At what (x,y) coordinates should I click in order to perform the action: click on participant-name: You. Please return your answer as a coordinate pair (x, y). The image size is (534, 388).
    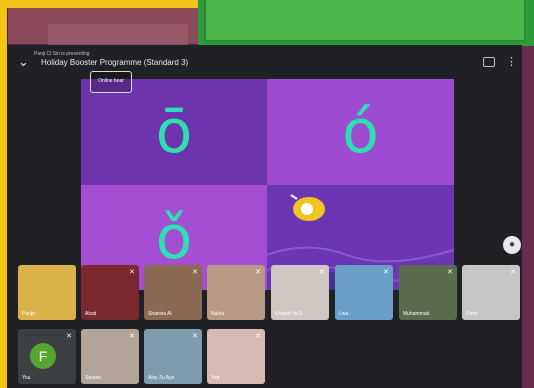
    Looking at the image, I should click on (26, 378).